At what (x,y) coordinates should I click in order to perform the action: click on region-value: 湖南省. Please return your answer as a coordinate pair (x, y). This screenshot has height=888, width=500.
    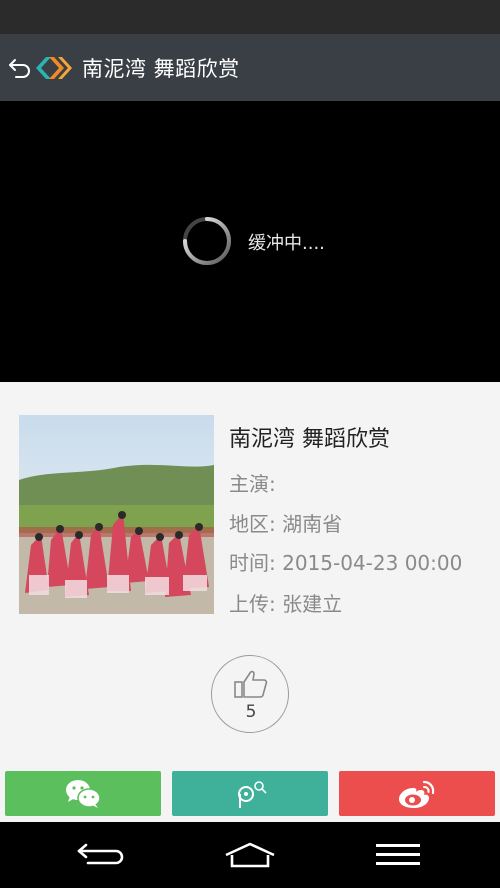
    Looking at the image, I should click on (312, 524).